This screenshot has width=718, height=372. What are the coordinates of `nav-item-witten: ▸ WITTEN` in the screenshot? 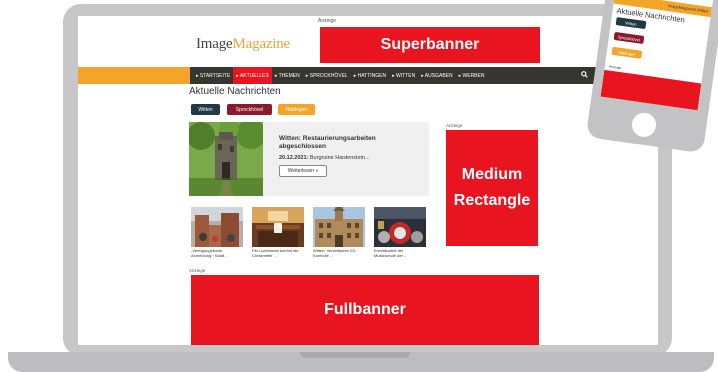 It's located at (403, 75).